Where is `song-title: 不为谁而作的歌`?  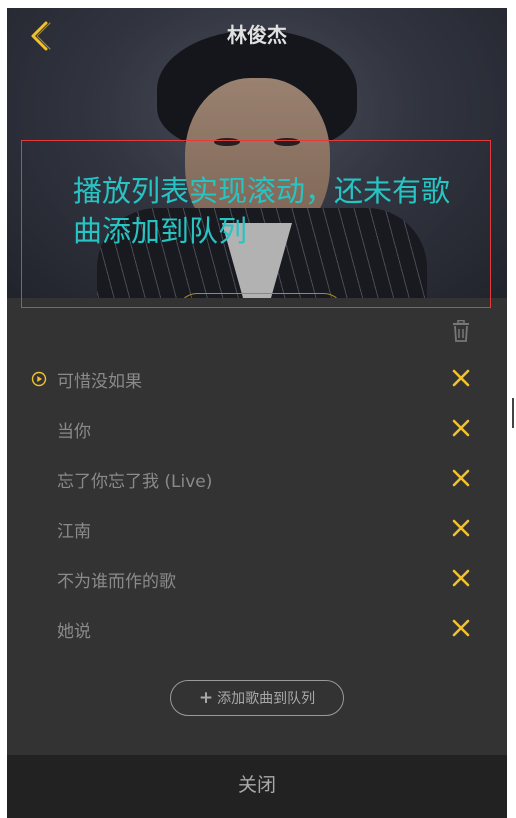
song-title: 不为谁而作的歌 is located at coordinates (116, 582).